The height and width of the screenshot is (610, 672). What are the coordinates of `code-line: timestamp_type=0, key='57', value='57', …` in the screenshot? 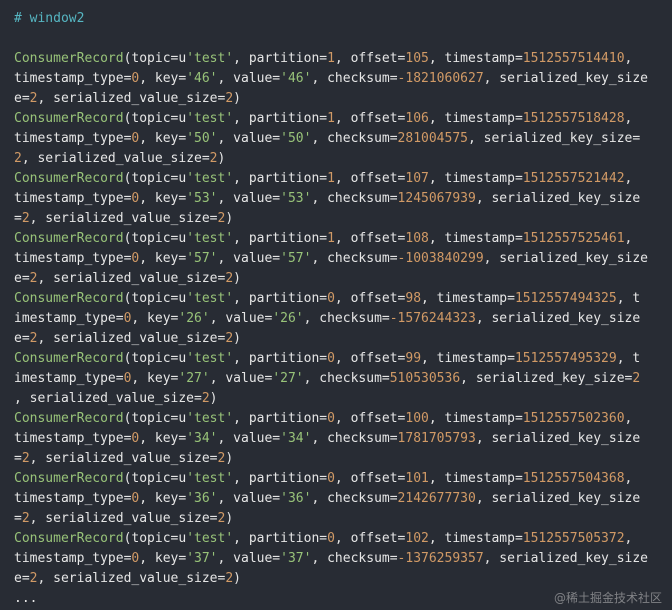 It's located at (331, 258).